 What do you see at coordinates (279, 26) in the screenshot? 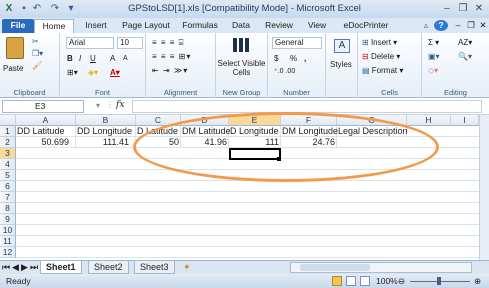
I see `tab-review: Review` at bounding box center [279, 26].